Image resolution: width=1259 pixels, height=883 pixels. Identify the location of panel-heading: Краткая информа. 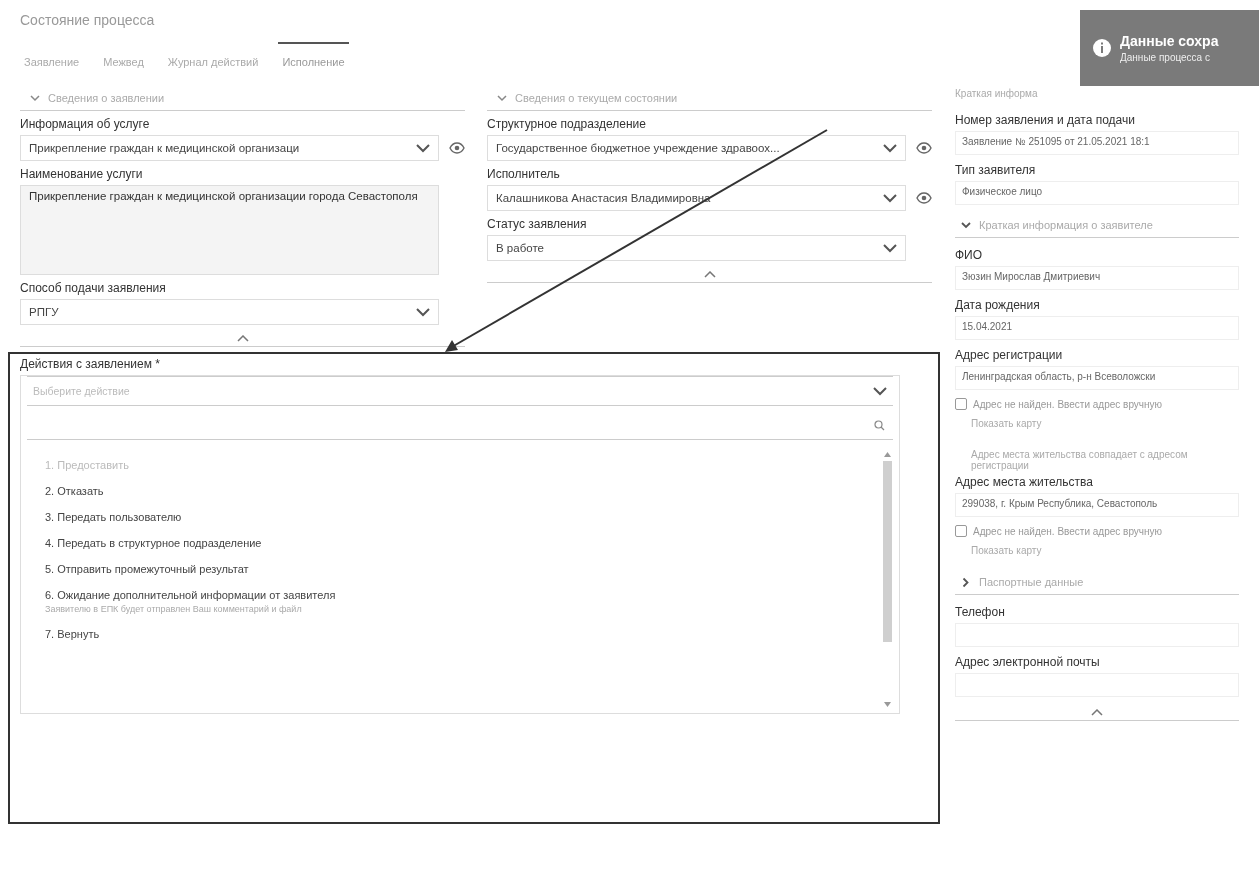
(997, 93).